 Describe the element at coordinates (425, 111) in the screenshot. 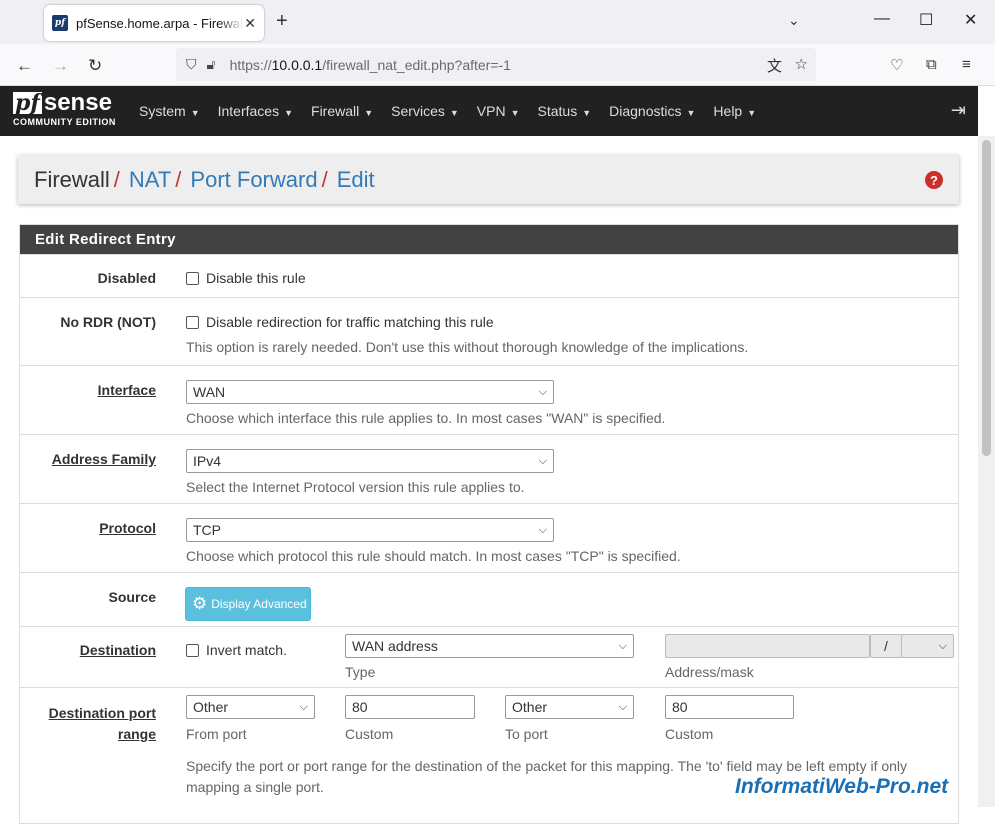

I see `menu-services: Services ▼` at that location.